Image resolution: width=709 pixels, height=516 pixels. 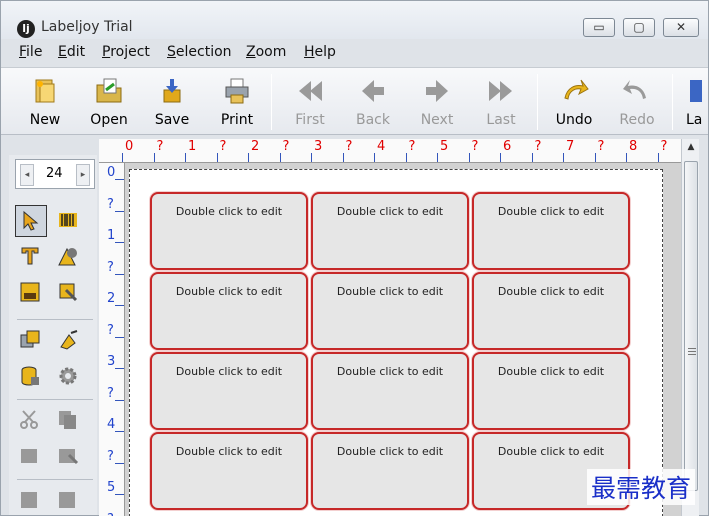 What do you see at coordinates (599, 27) in the screenshot?
I see `minimize-button: ▭` at bounding box center [599, 27].